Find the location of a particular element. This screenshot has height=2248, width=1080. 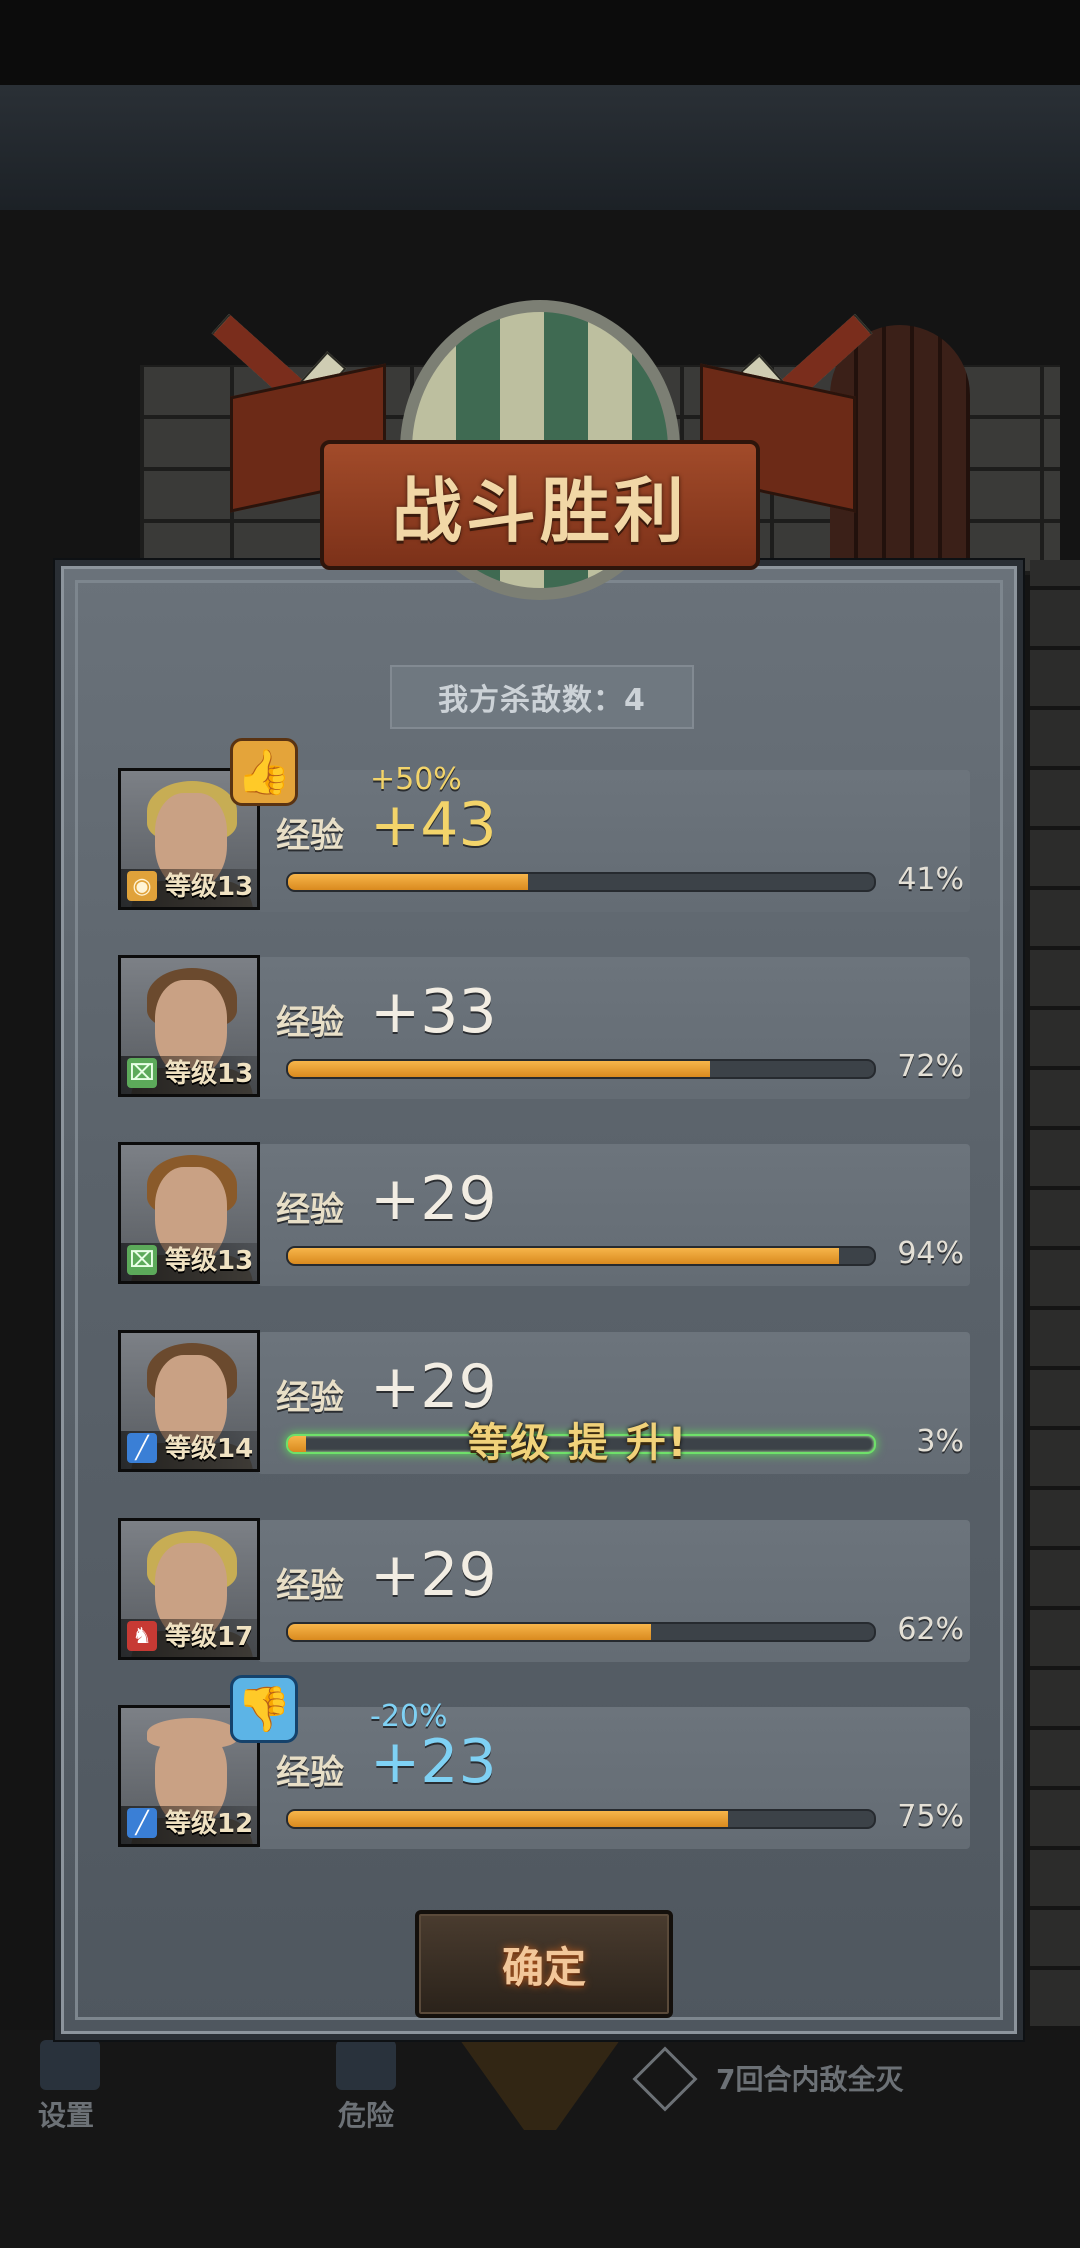

exp-percent: 3% is located at coordinates (940, 1441).